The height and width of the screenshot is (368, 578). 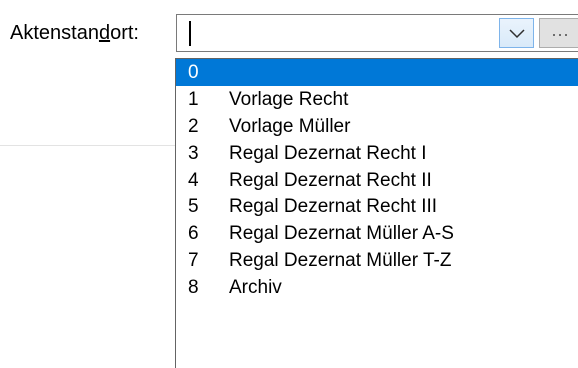 What do you see at coordinates (193, 207) in the screenshot?
I see `item-number: 5` at bounding box center [193, 207].